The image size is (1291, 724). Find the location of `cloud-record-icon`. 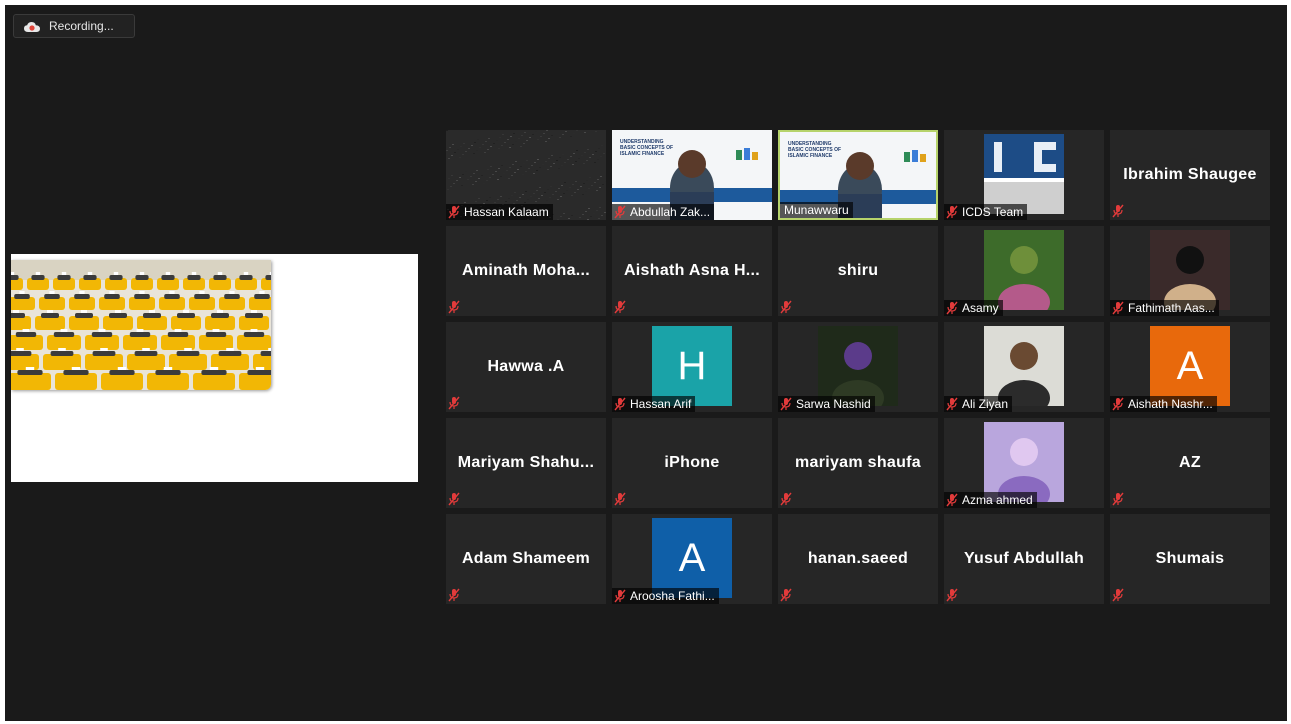

cloud-record-icon is located at coordinates (32, 26).